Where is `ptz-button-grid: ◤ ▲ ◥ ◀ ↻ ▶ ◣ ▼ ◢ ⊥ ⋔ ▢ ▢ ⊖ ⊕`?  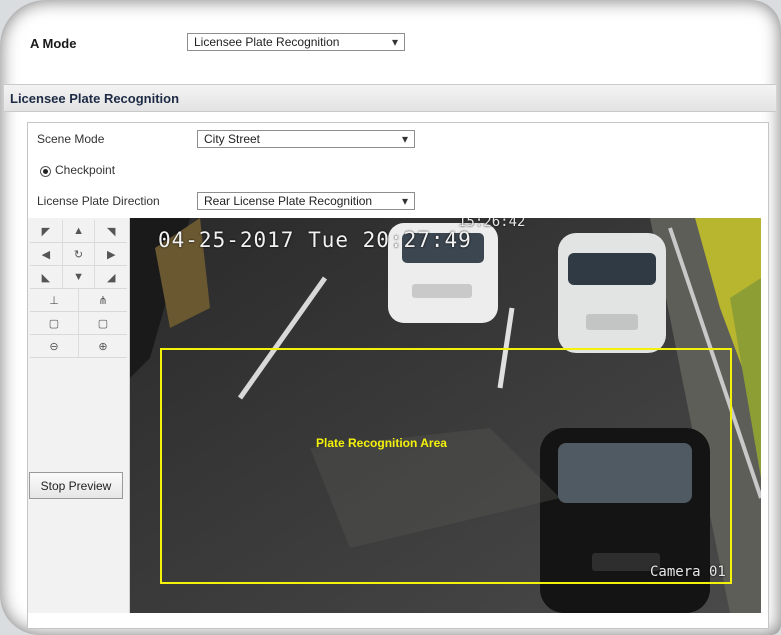 ptz-button-grid: ◤ ▲ ◥ ◀ ↻ ▶ ◣ ▼ ◢ ⊥ ⋔ ▢ ▢ ⊖ ⊕ is located at coordinates (78, 289).